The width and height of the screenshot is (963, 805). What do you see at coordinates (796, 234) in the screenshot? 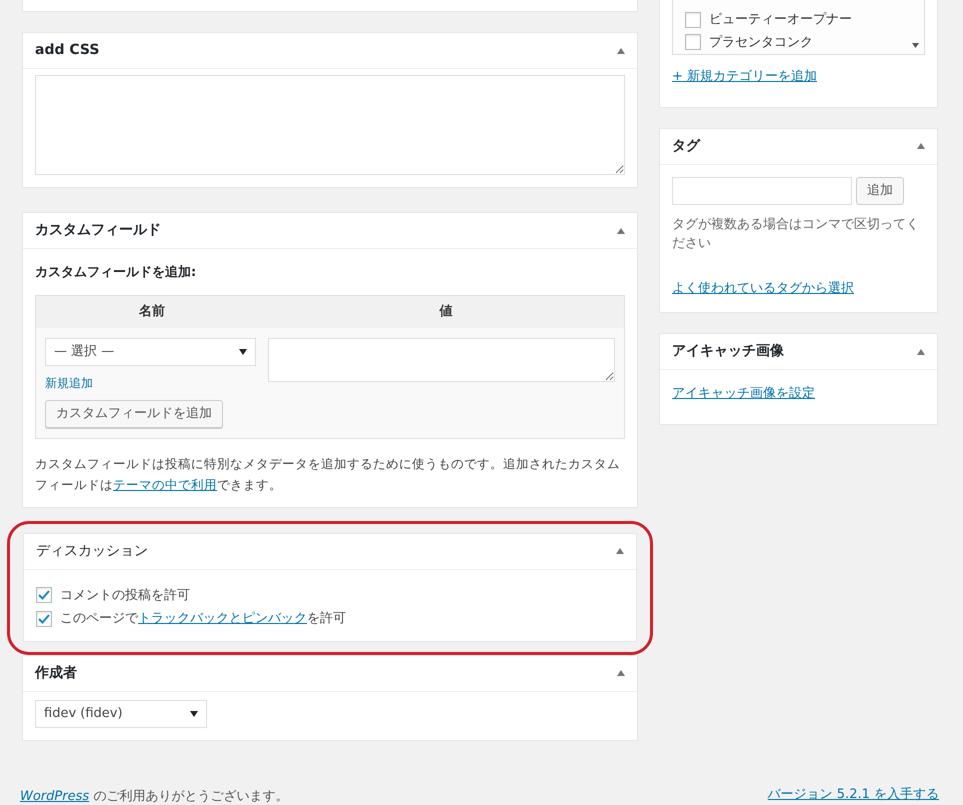
I see `tag-hint: タグが複数ある場合はコンマで区切ってください` at bounding box center [796, 234].